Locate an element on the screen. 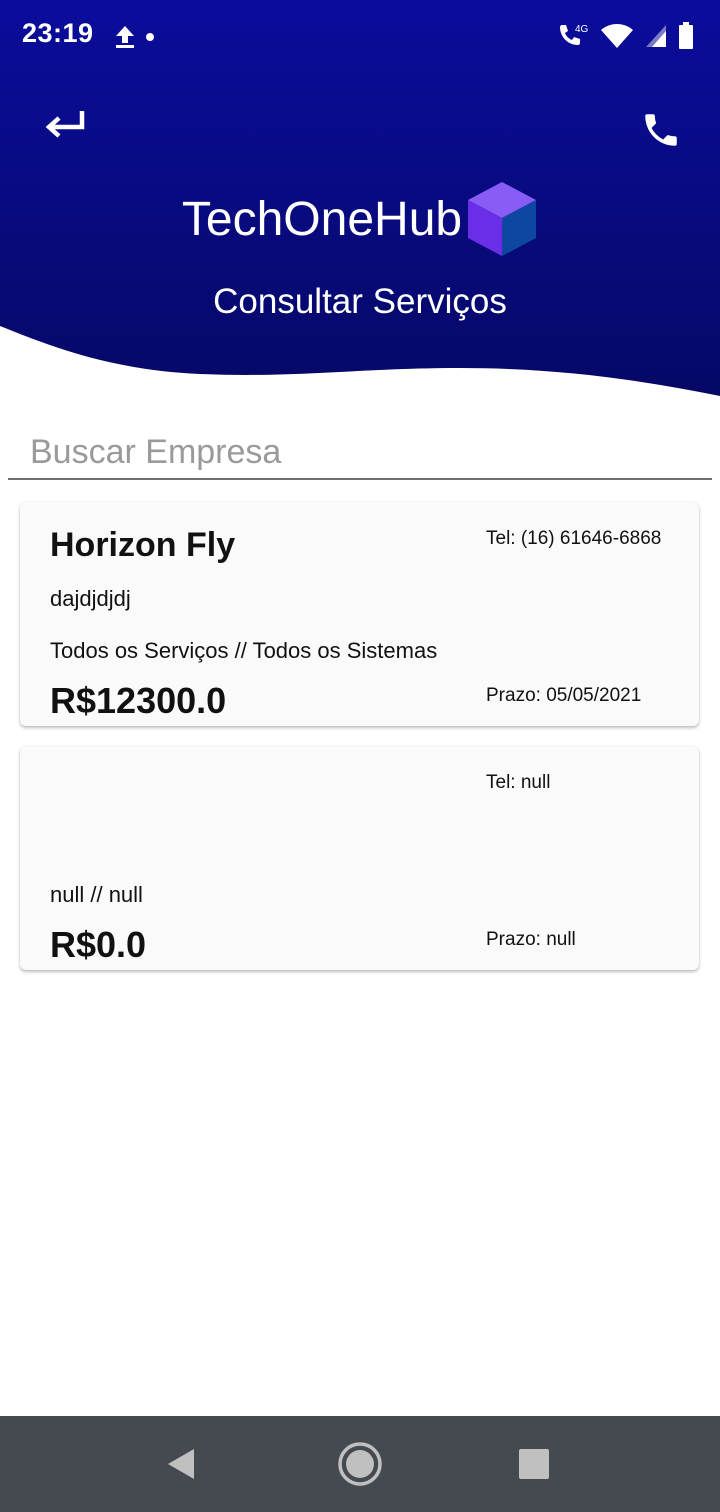 This screenshot has width=720, height=1512. status-bar: 23:19 4G is located at coordinates (360, 38).